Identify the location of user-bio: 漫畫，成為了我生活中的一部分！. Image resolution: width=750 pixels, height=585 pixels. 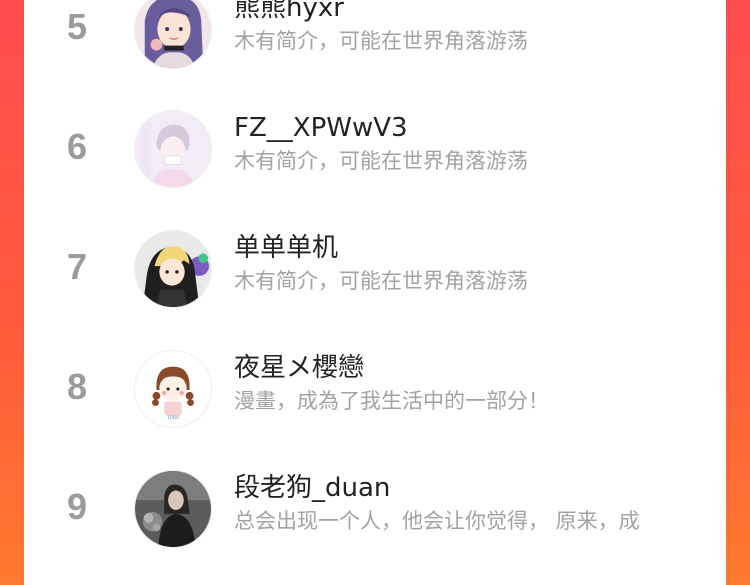
(391, 401).